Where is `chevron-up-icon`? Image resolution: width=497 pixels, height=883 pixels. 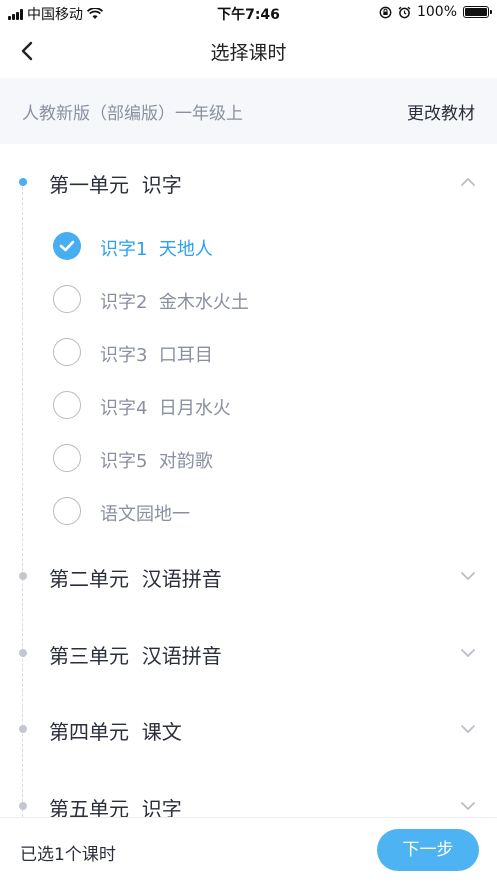 chevron-up-icon is located at coordinates (468, 182).